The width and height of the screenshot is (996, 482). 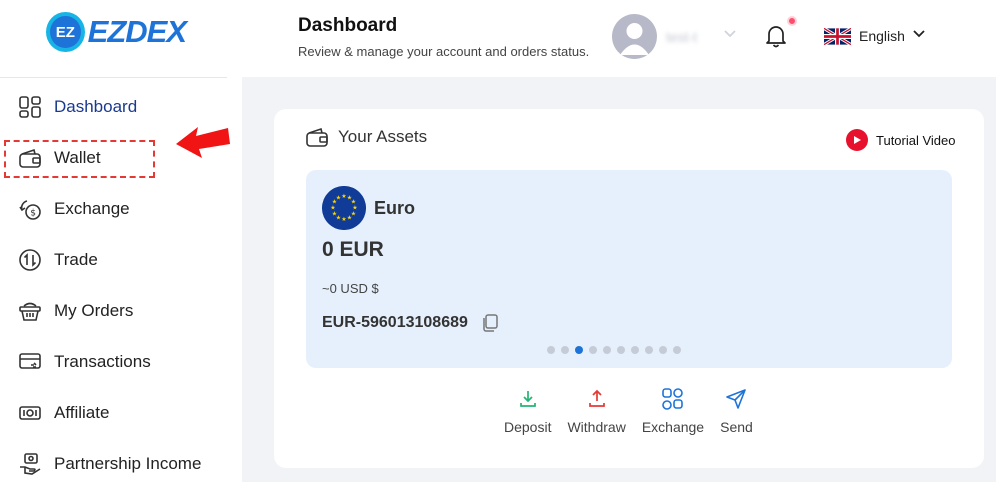 I want to click on brand-logo-mark: EZ, so click(x=65, y=32).